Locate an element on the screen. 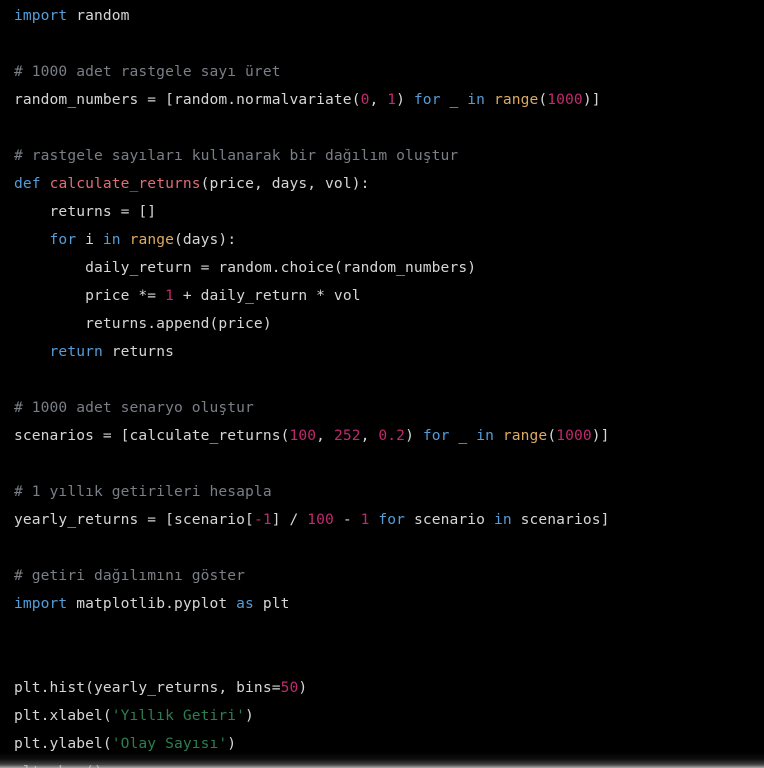 This screenshot has height=768, width=764. code-token-plain: - is located at coordinates (347, 519).